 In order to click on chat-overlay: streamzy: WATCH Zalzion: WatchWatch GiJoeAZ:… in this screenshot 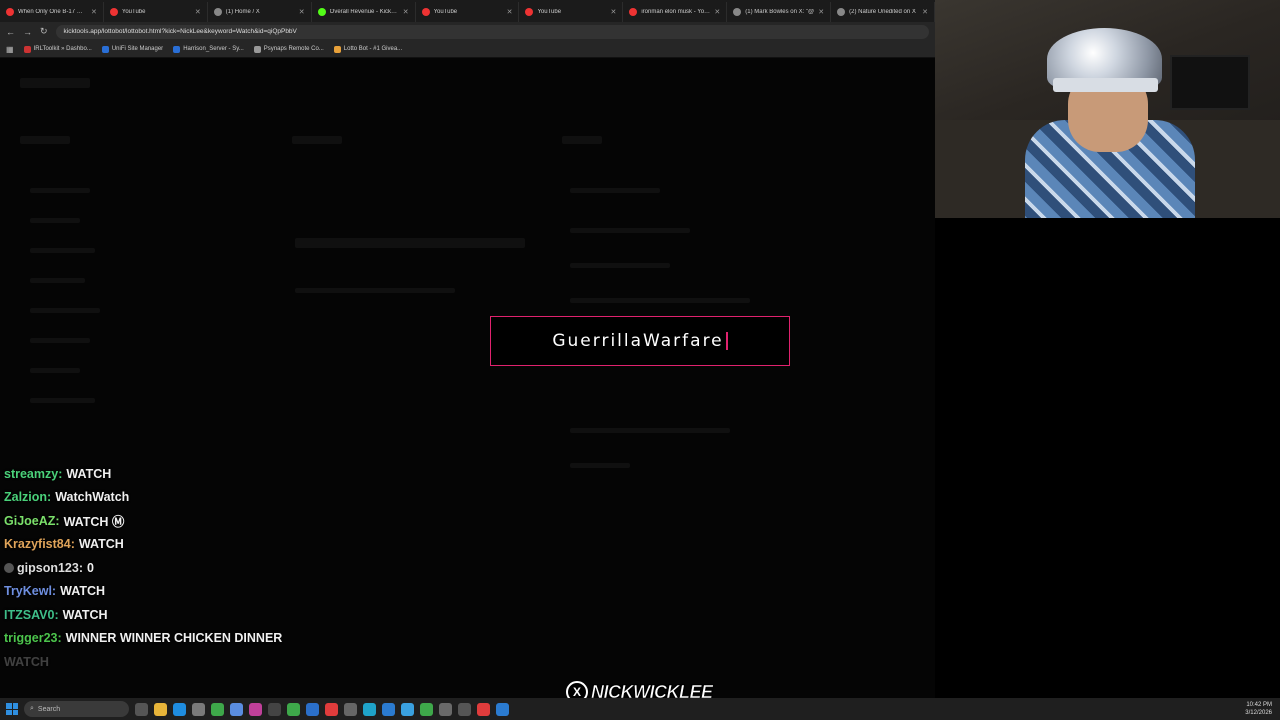, I will do `click(214, 568)`.